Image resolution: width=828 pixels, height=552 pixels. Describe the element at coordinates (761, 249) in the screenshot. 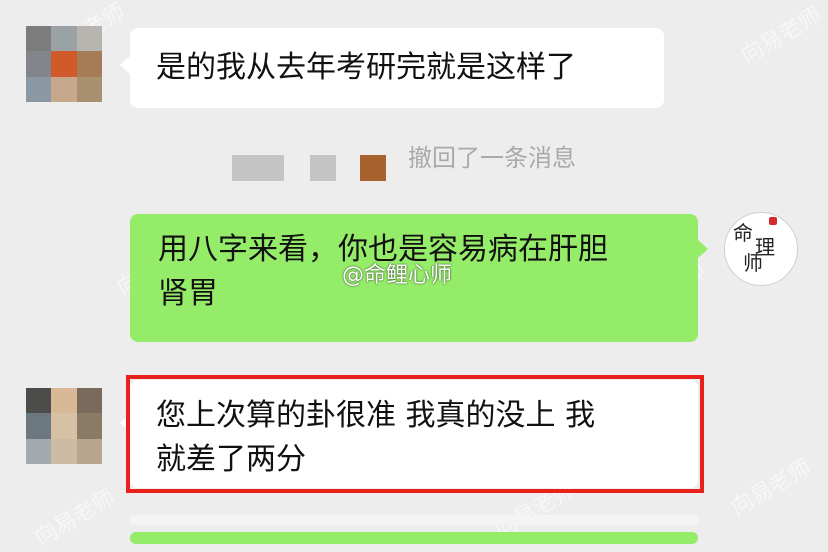

I see `user-avatar-logo: 命 理 师` at that location.